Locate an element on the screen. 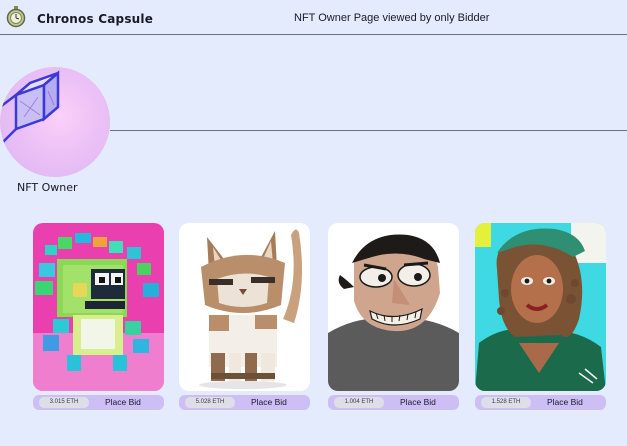 The height and width of the screenshot is (446, 627). bid-bar: 5.028 ETH Place Bid is located at coordinates (244, 402).